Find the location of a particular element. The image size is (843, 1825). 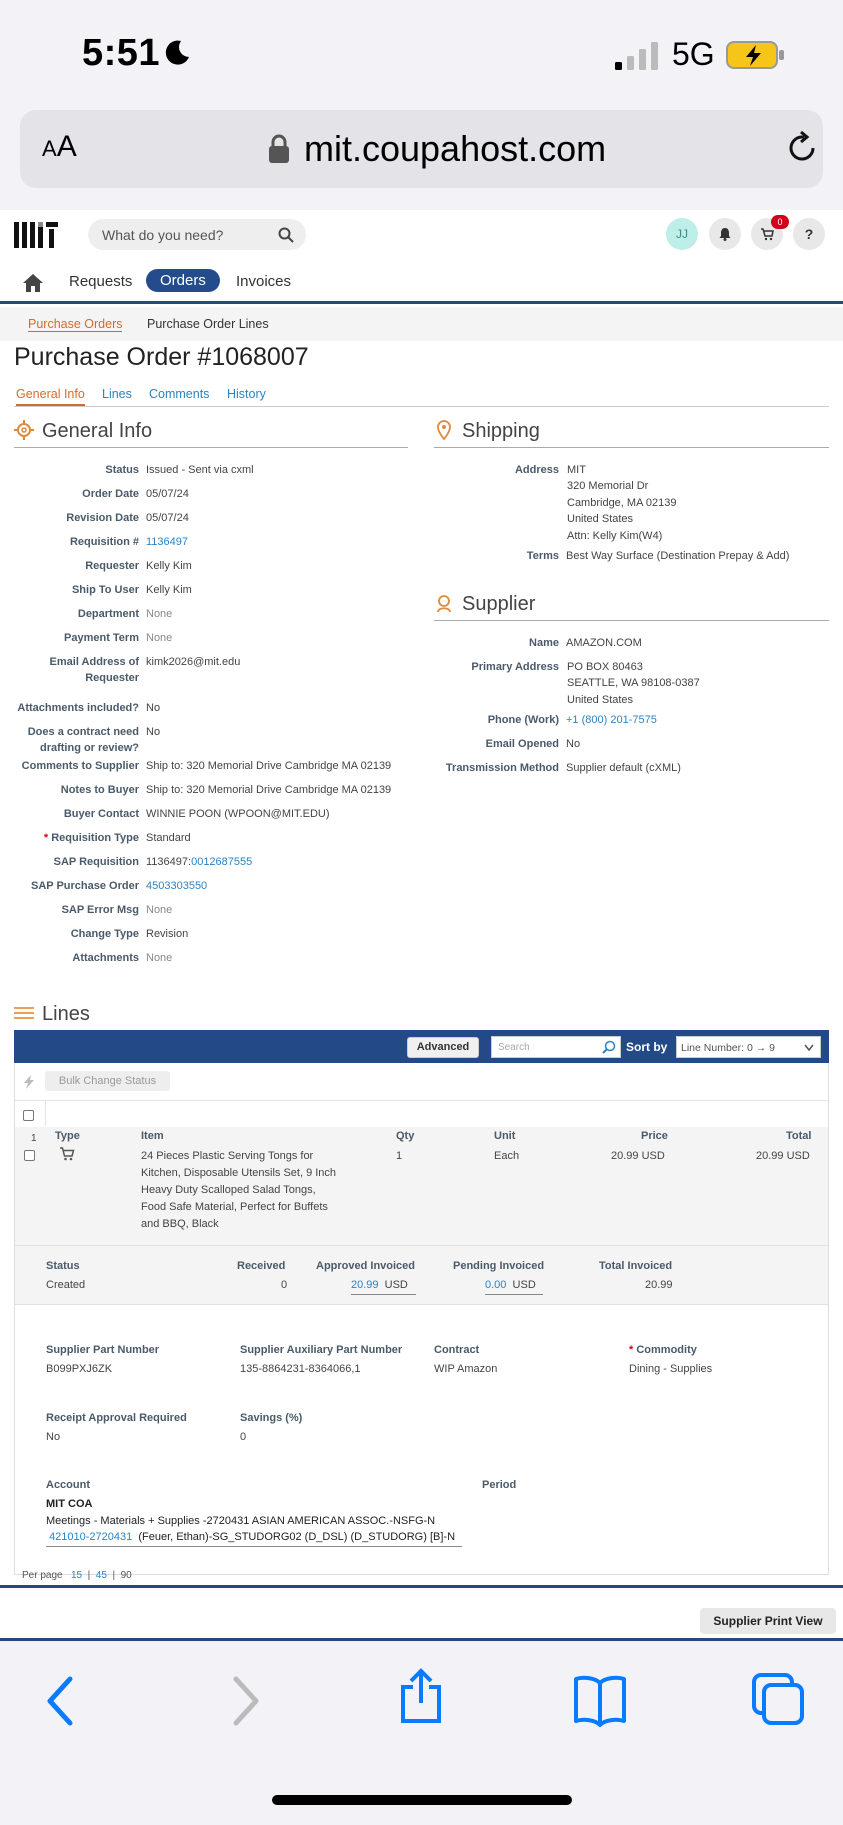

period-label: Period is located at coordinates (499, 1485).